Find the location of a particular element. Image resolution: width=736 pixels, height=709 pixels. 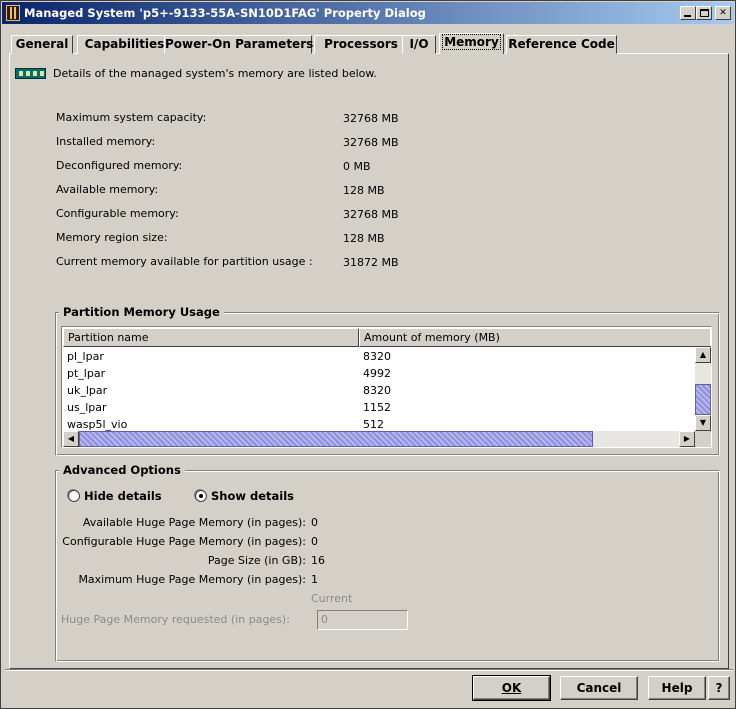

context-help-button: ? is located at coordinates (719, 688).